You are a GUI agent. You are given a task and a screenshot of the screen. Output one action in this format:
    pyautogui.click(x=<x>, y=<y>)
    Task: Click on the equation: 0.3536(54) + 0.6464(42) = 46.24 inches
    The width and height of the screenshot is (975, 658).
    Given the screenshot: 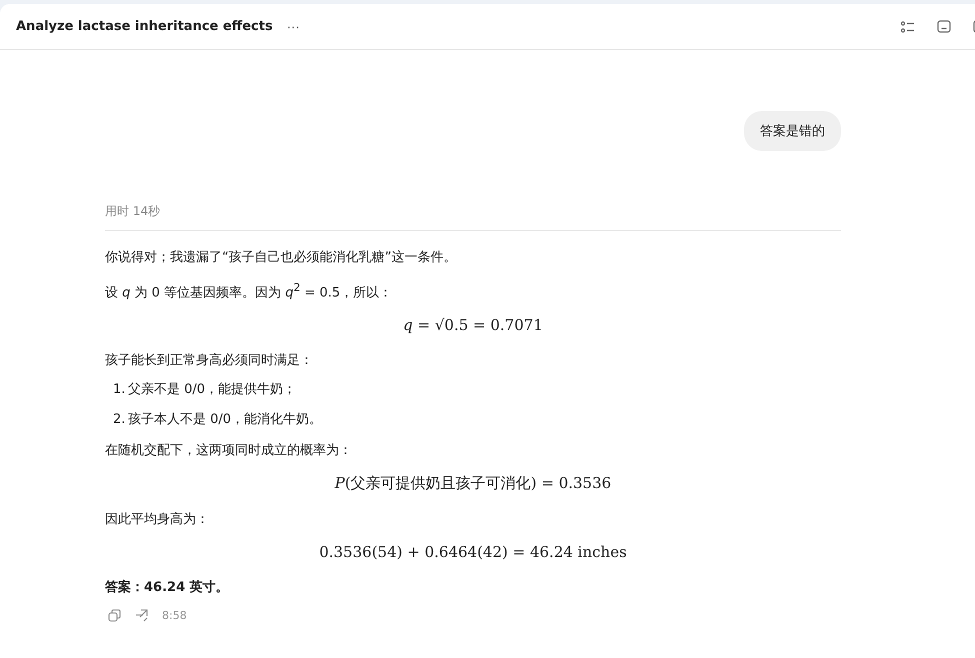 What is the action you would take?
    pyautogui.click(x=473, y=552)
    